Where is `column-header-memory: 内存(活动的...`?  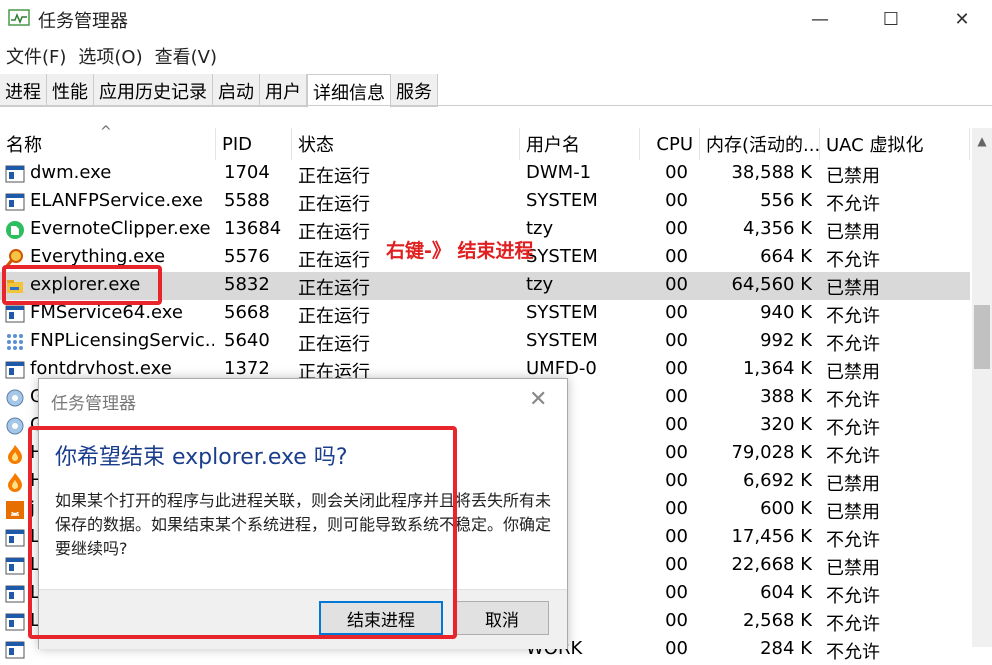 column-header-memory: 内存(活动的... is located at coordinates (760, 144).